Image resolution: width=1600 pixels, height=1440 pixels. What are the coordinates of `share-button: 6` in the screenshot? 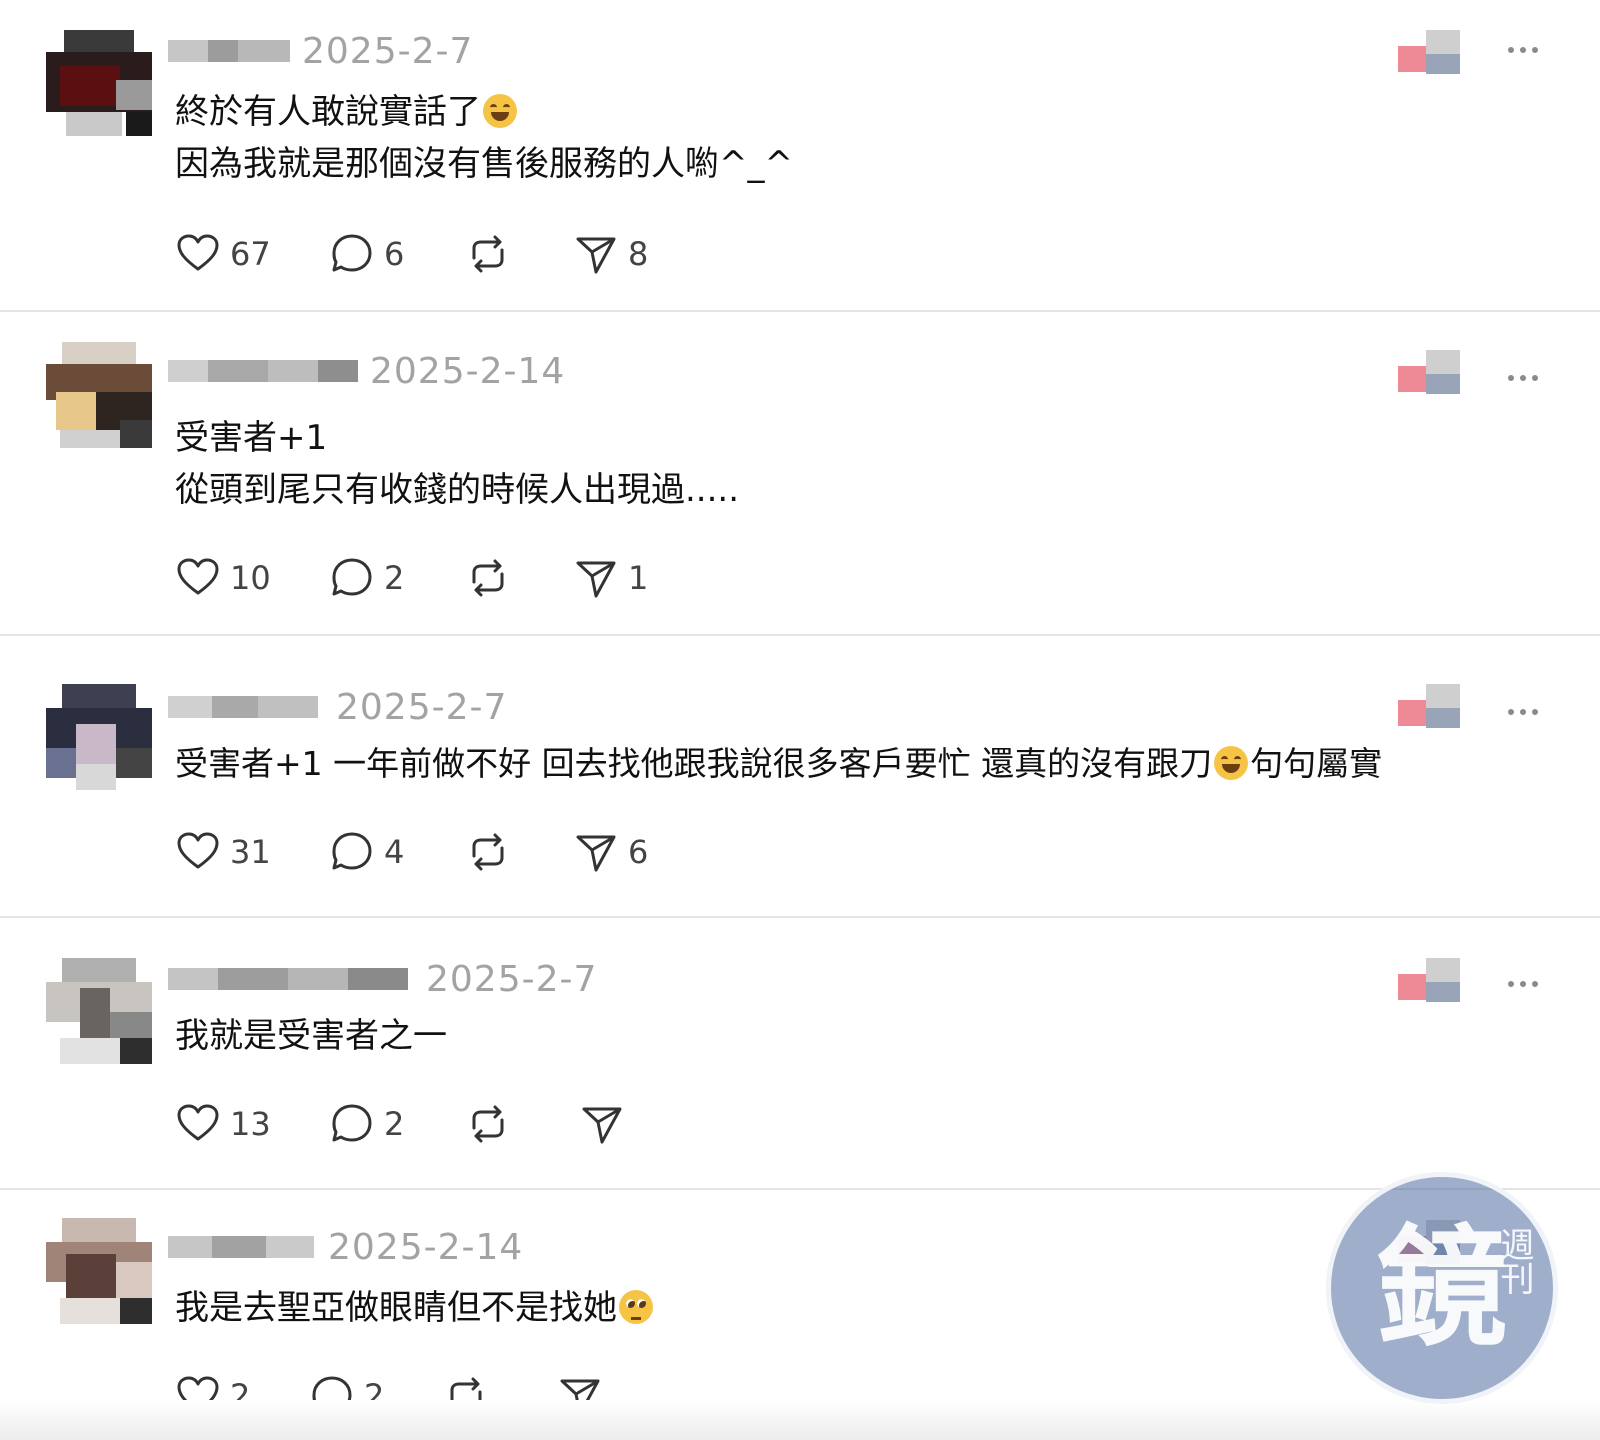 It's located at (611, 852).